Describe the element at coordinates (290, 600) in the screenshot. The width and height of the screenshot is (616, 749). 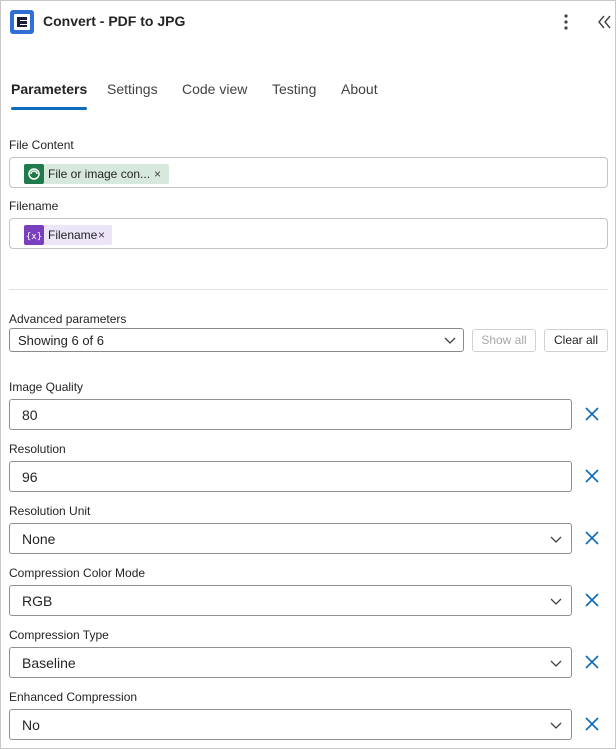
I see `compression-color-mode-select: RGB` at that location.